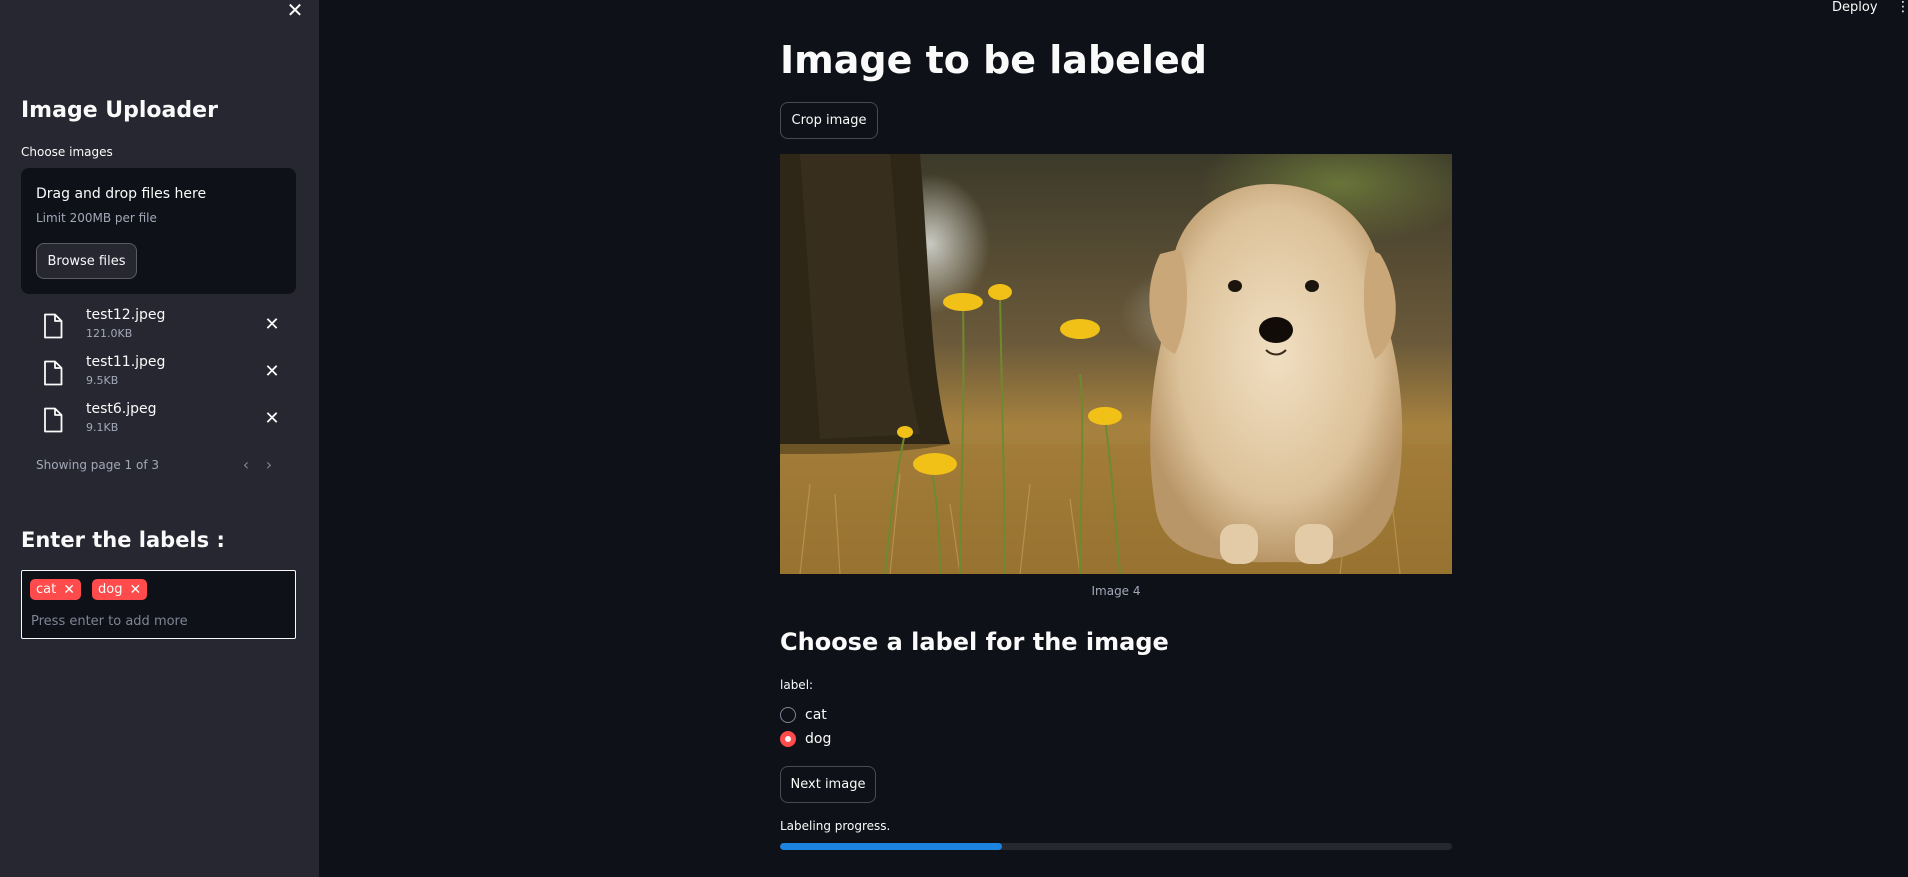 The height and width of the screenshot is (877, 1908). What do you see at coordinates (158, 604) in the screenshot?
I see `tags-input-box: cat ✕ dog ✕` at bounding box center [158, 604].